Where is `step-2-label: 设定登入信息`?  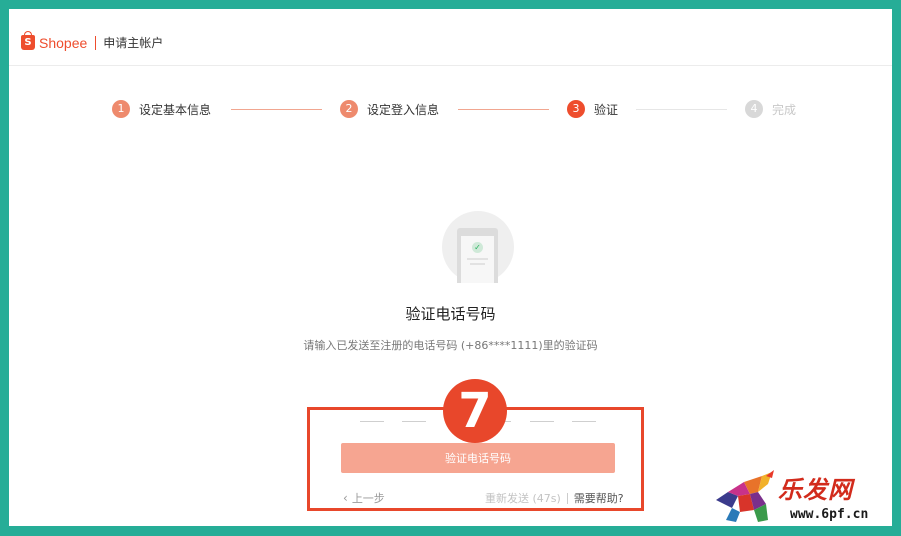
step-2-label: 设定登入信息 is located at coordinates (403, 109).